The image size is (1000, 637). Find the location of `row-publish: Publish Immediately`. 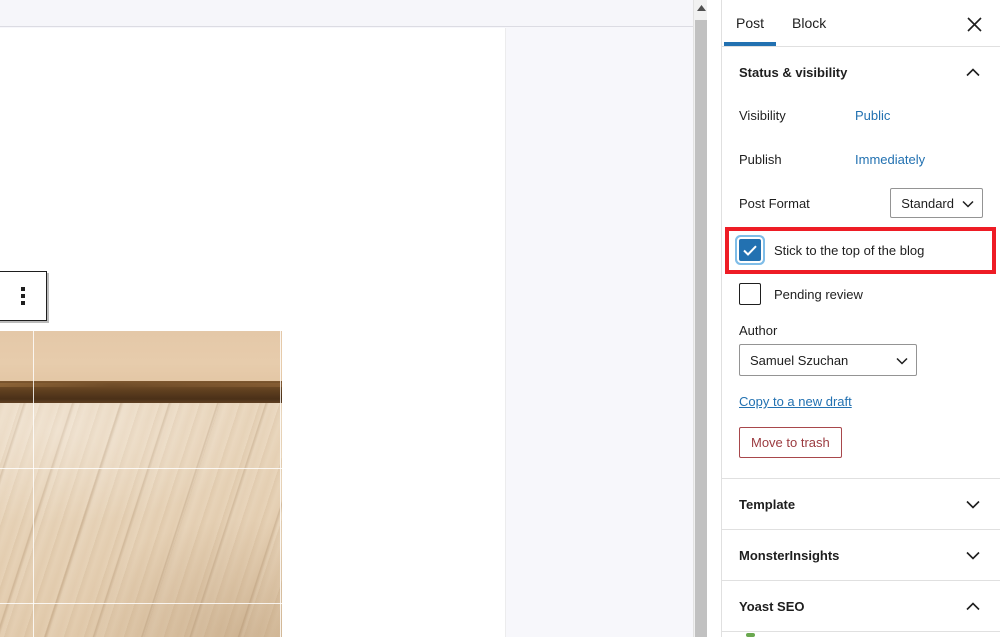

row-publish: Publish Immediately is located at coordinates (861, 159).